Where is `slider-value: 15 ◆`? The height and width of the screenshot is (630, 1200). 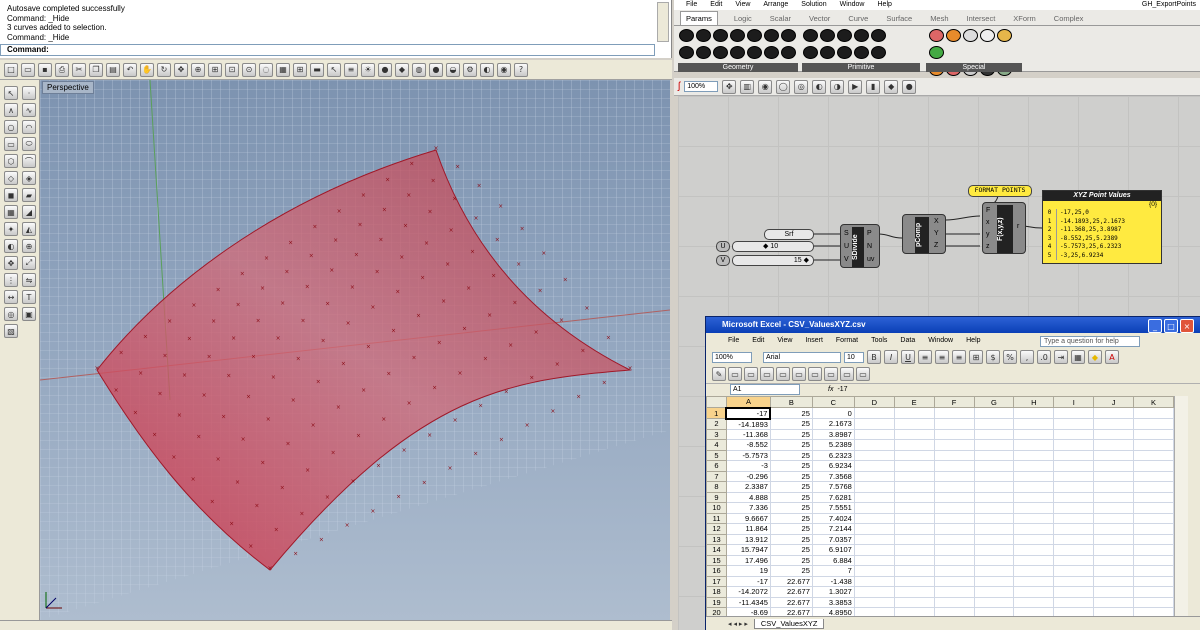 slider-value: 15 ◆ is located at coordinates (773, 260).